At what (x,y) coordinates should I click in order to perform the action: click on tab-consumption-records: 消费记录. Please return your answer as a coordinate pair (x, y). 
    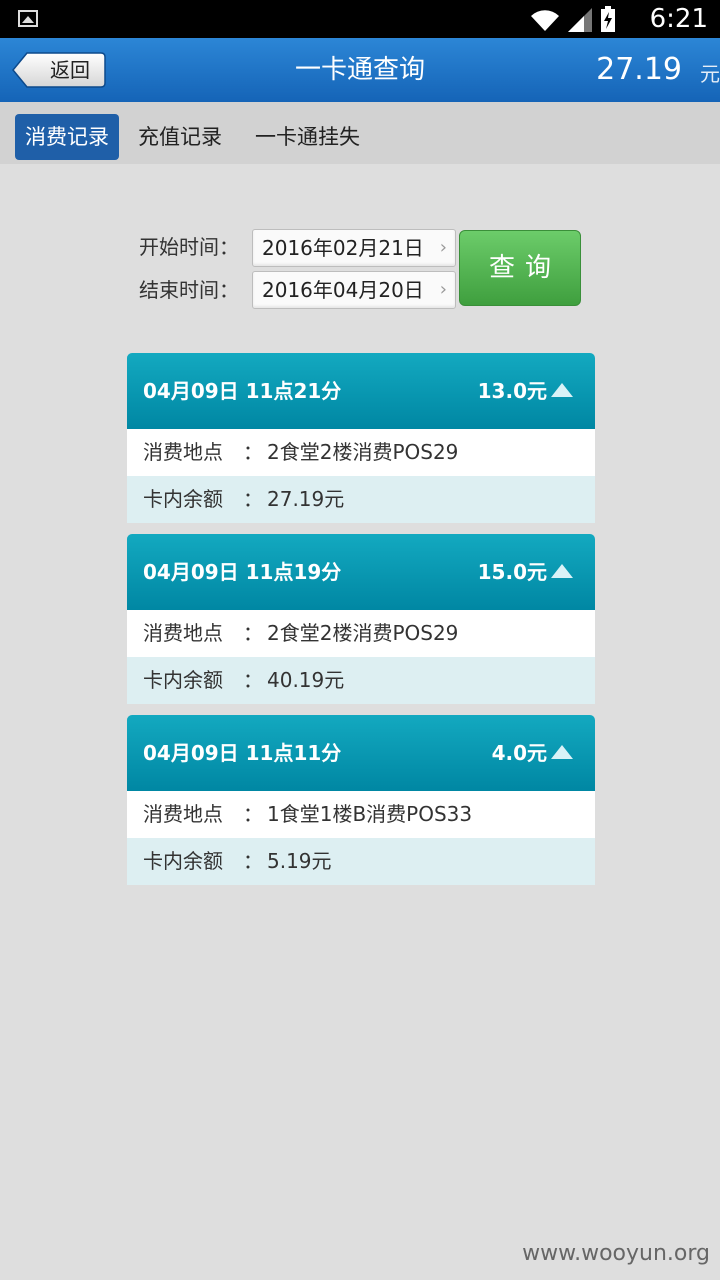
    Looking at the image, I should click on (67, 137).